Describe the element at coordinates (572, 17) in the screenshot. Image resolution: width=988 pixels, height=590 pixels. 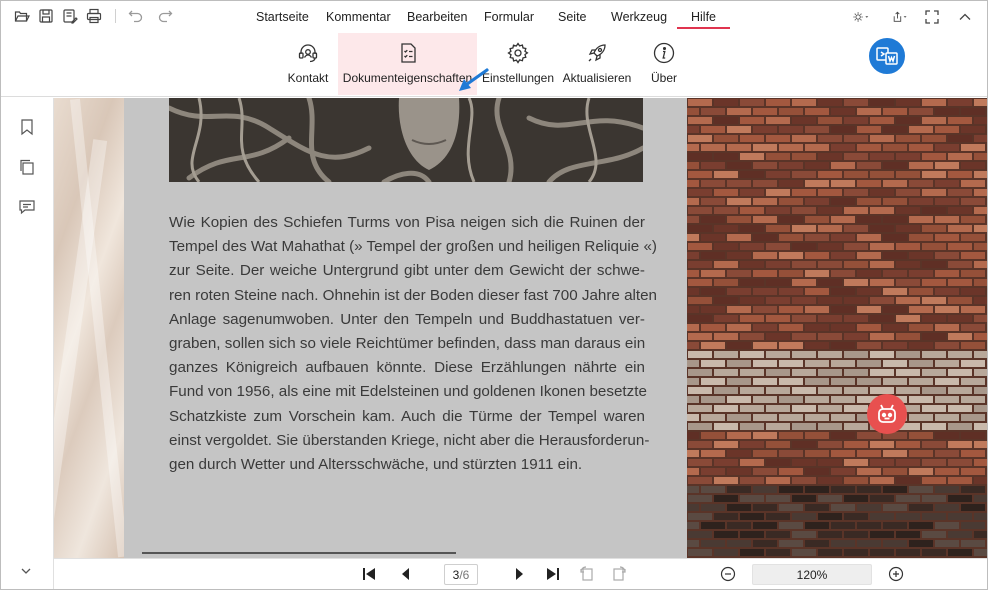
I see `menu-seite: Seite` at that location.